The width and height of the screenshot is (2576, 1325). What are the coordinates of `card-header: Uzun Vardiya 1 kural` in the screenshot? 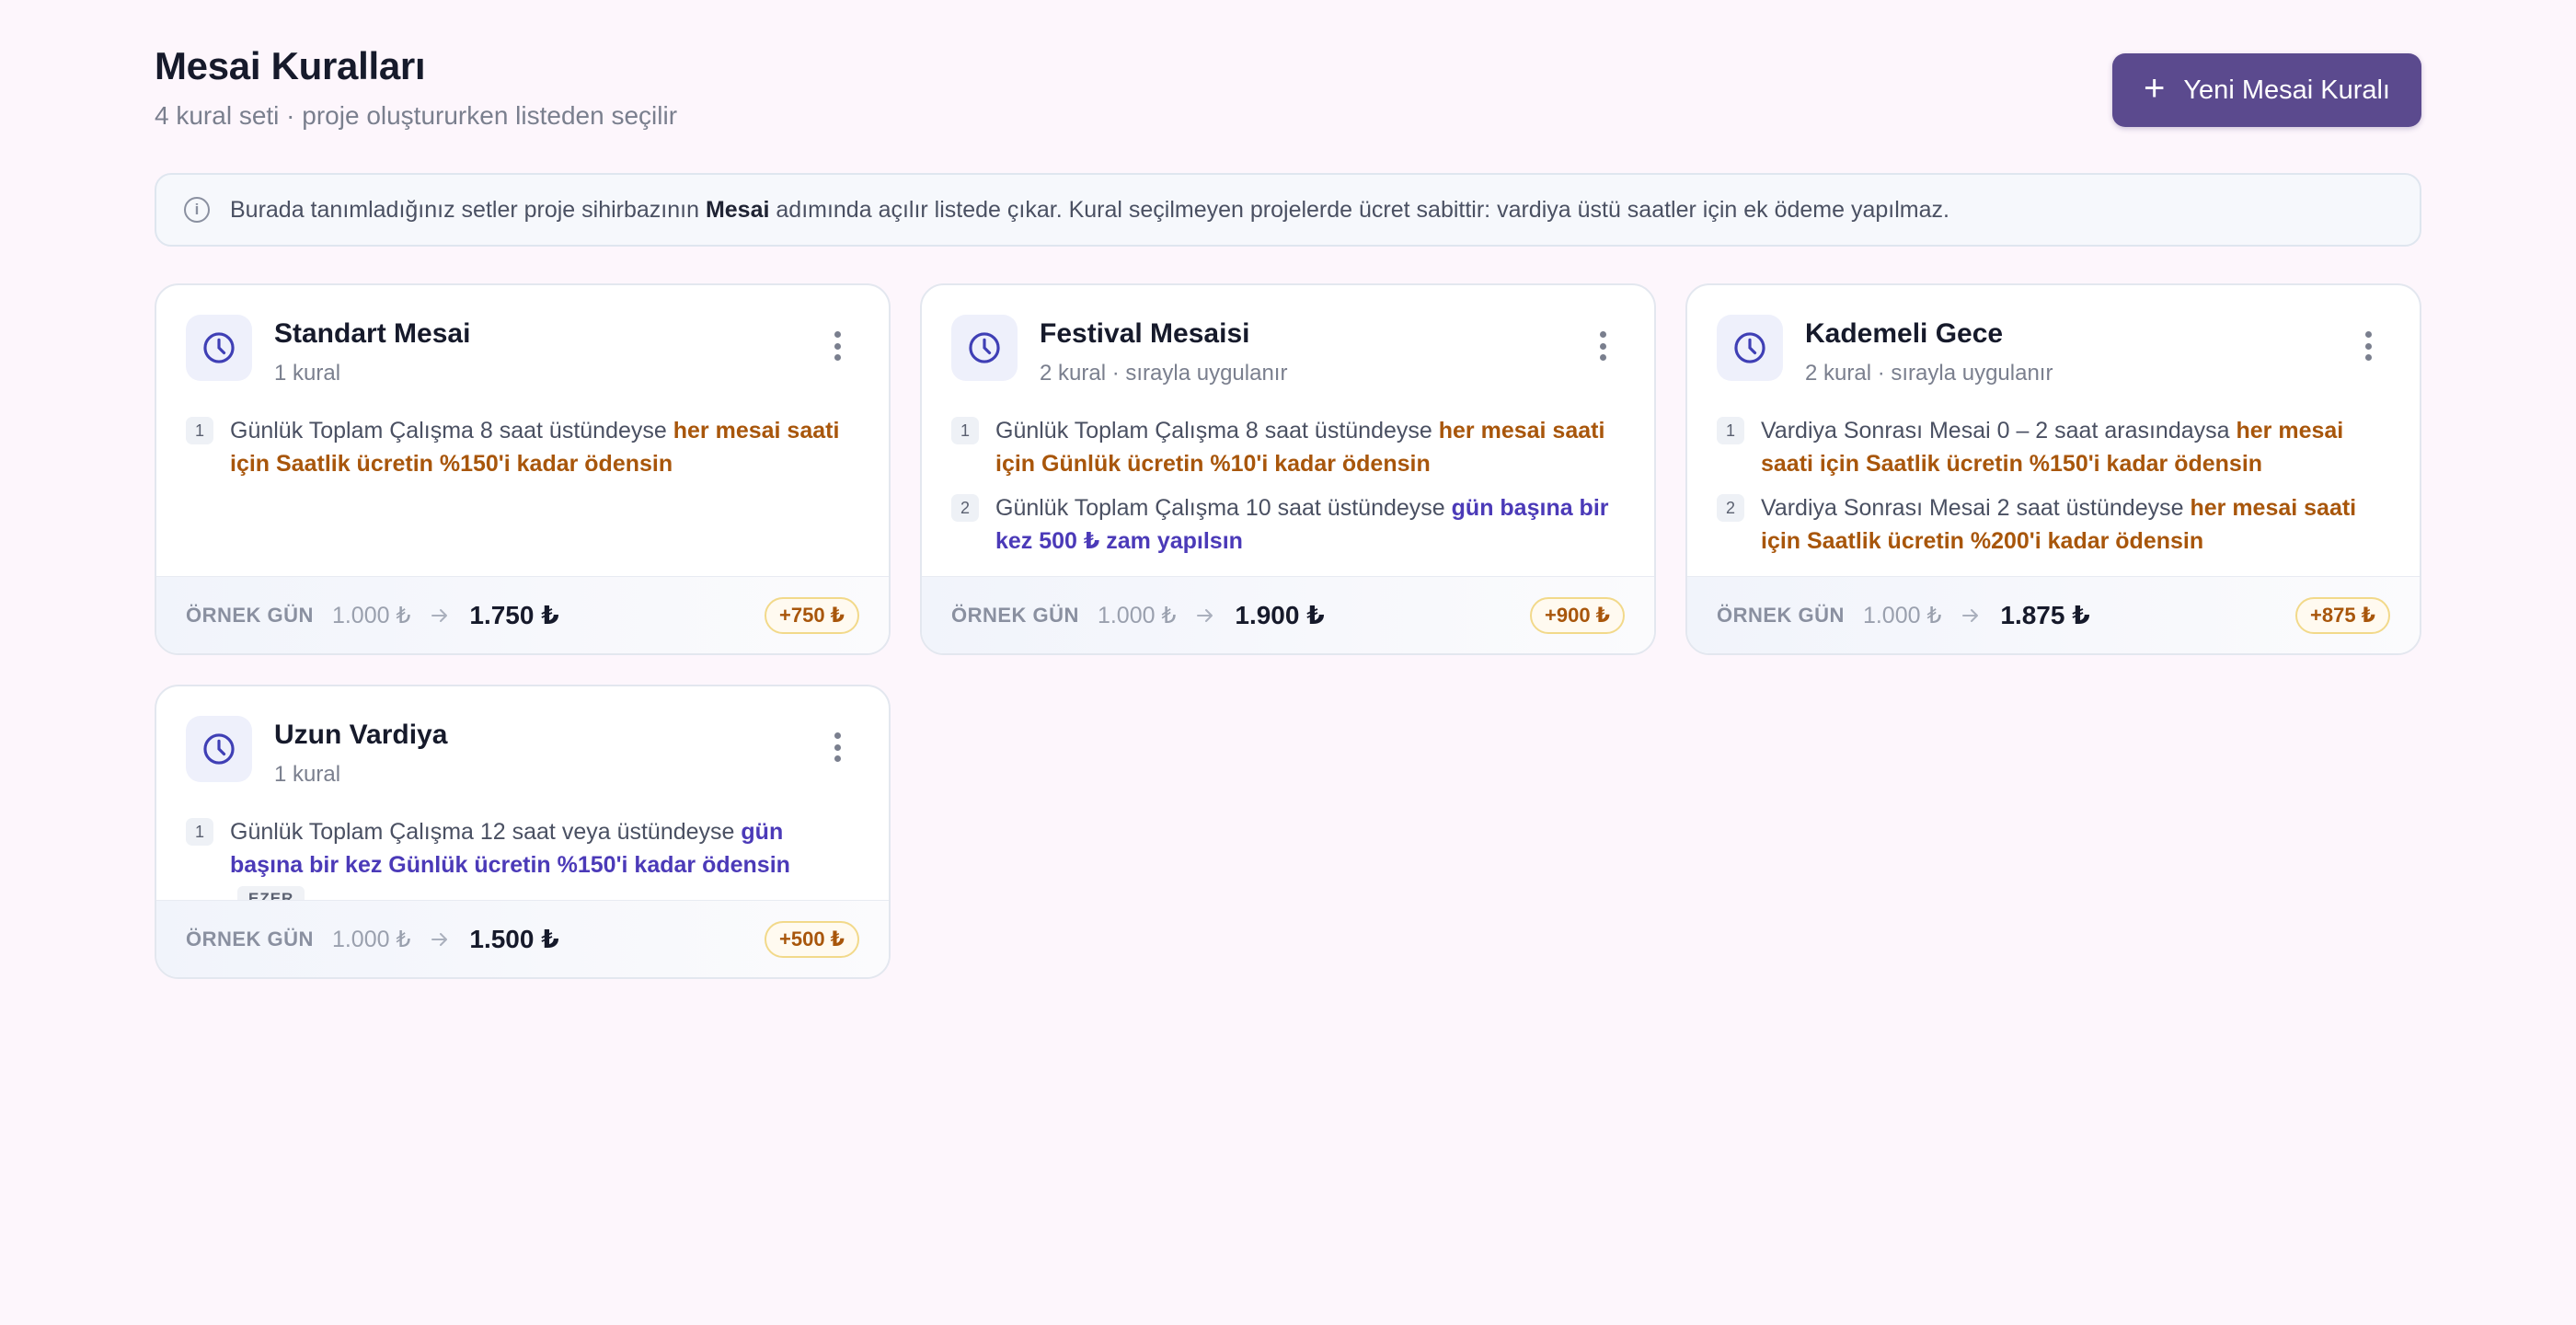 It's located at (522, 750).